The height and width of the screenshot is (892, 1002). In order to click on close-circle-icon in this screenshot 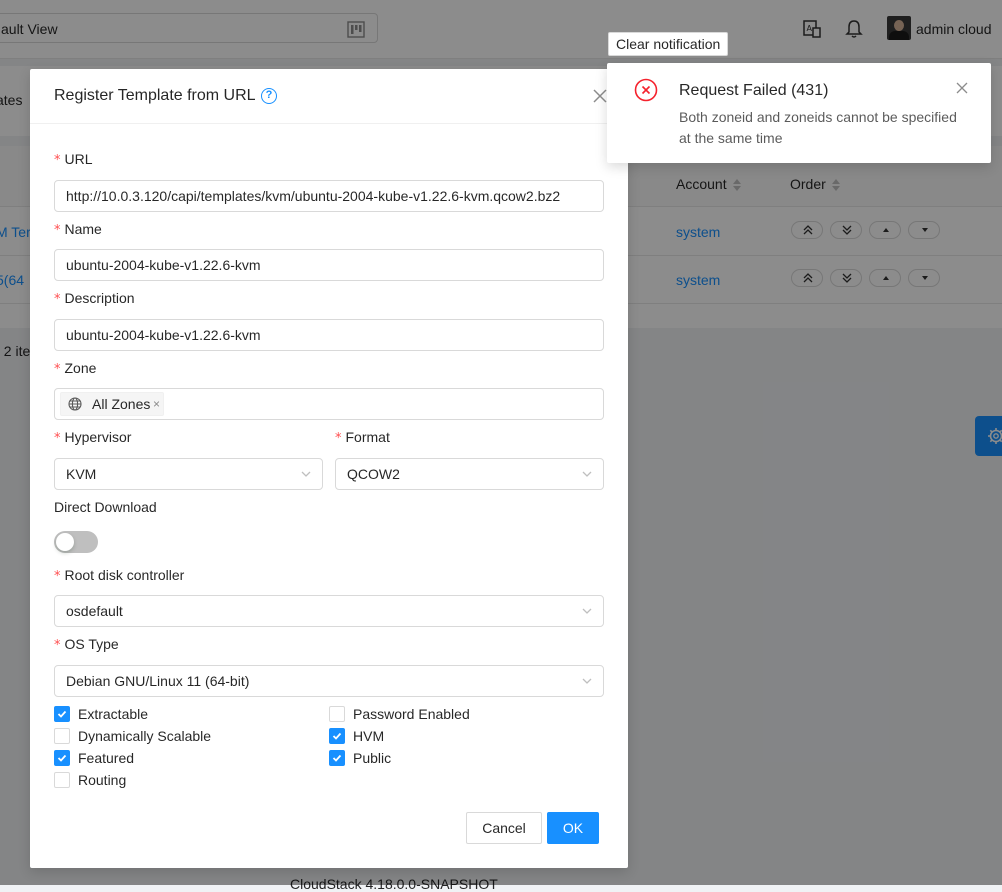, I will do `click(646, 90)`.